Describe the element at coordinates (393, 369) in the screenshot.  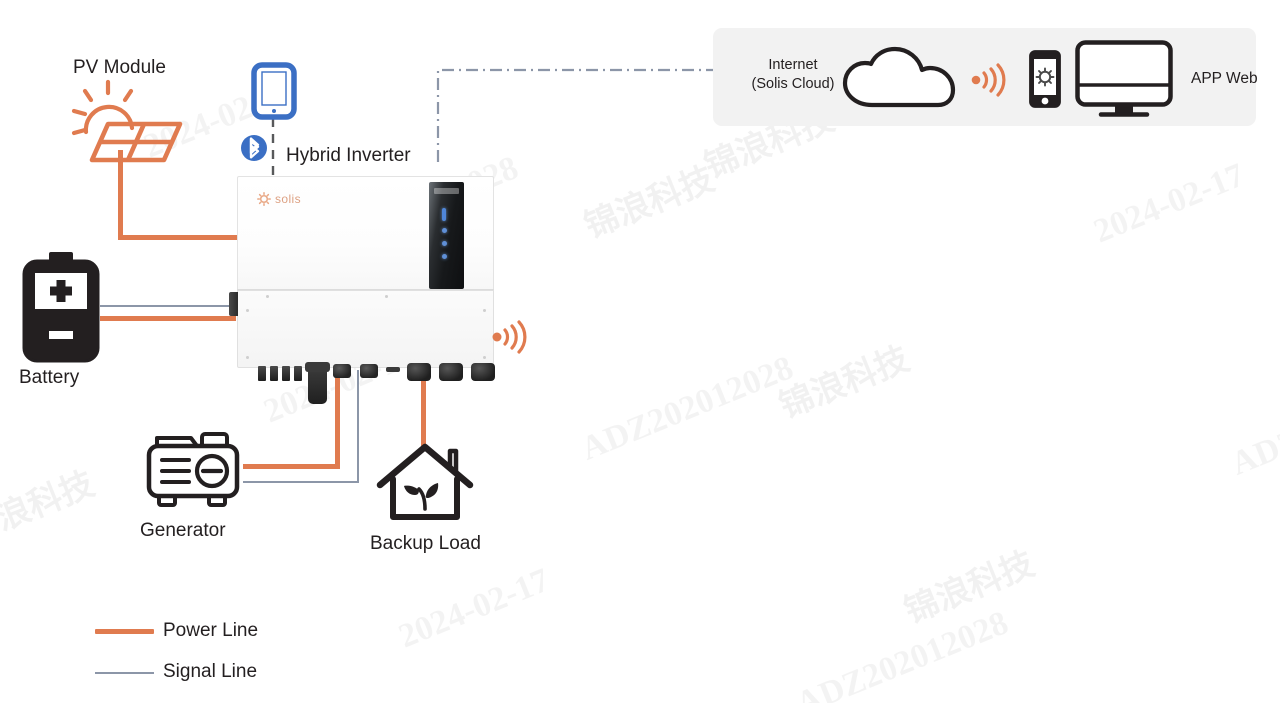
I see `inverter-blank-plug` at that location.